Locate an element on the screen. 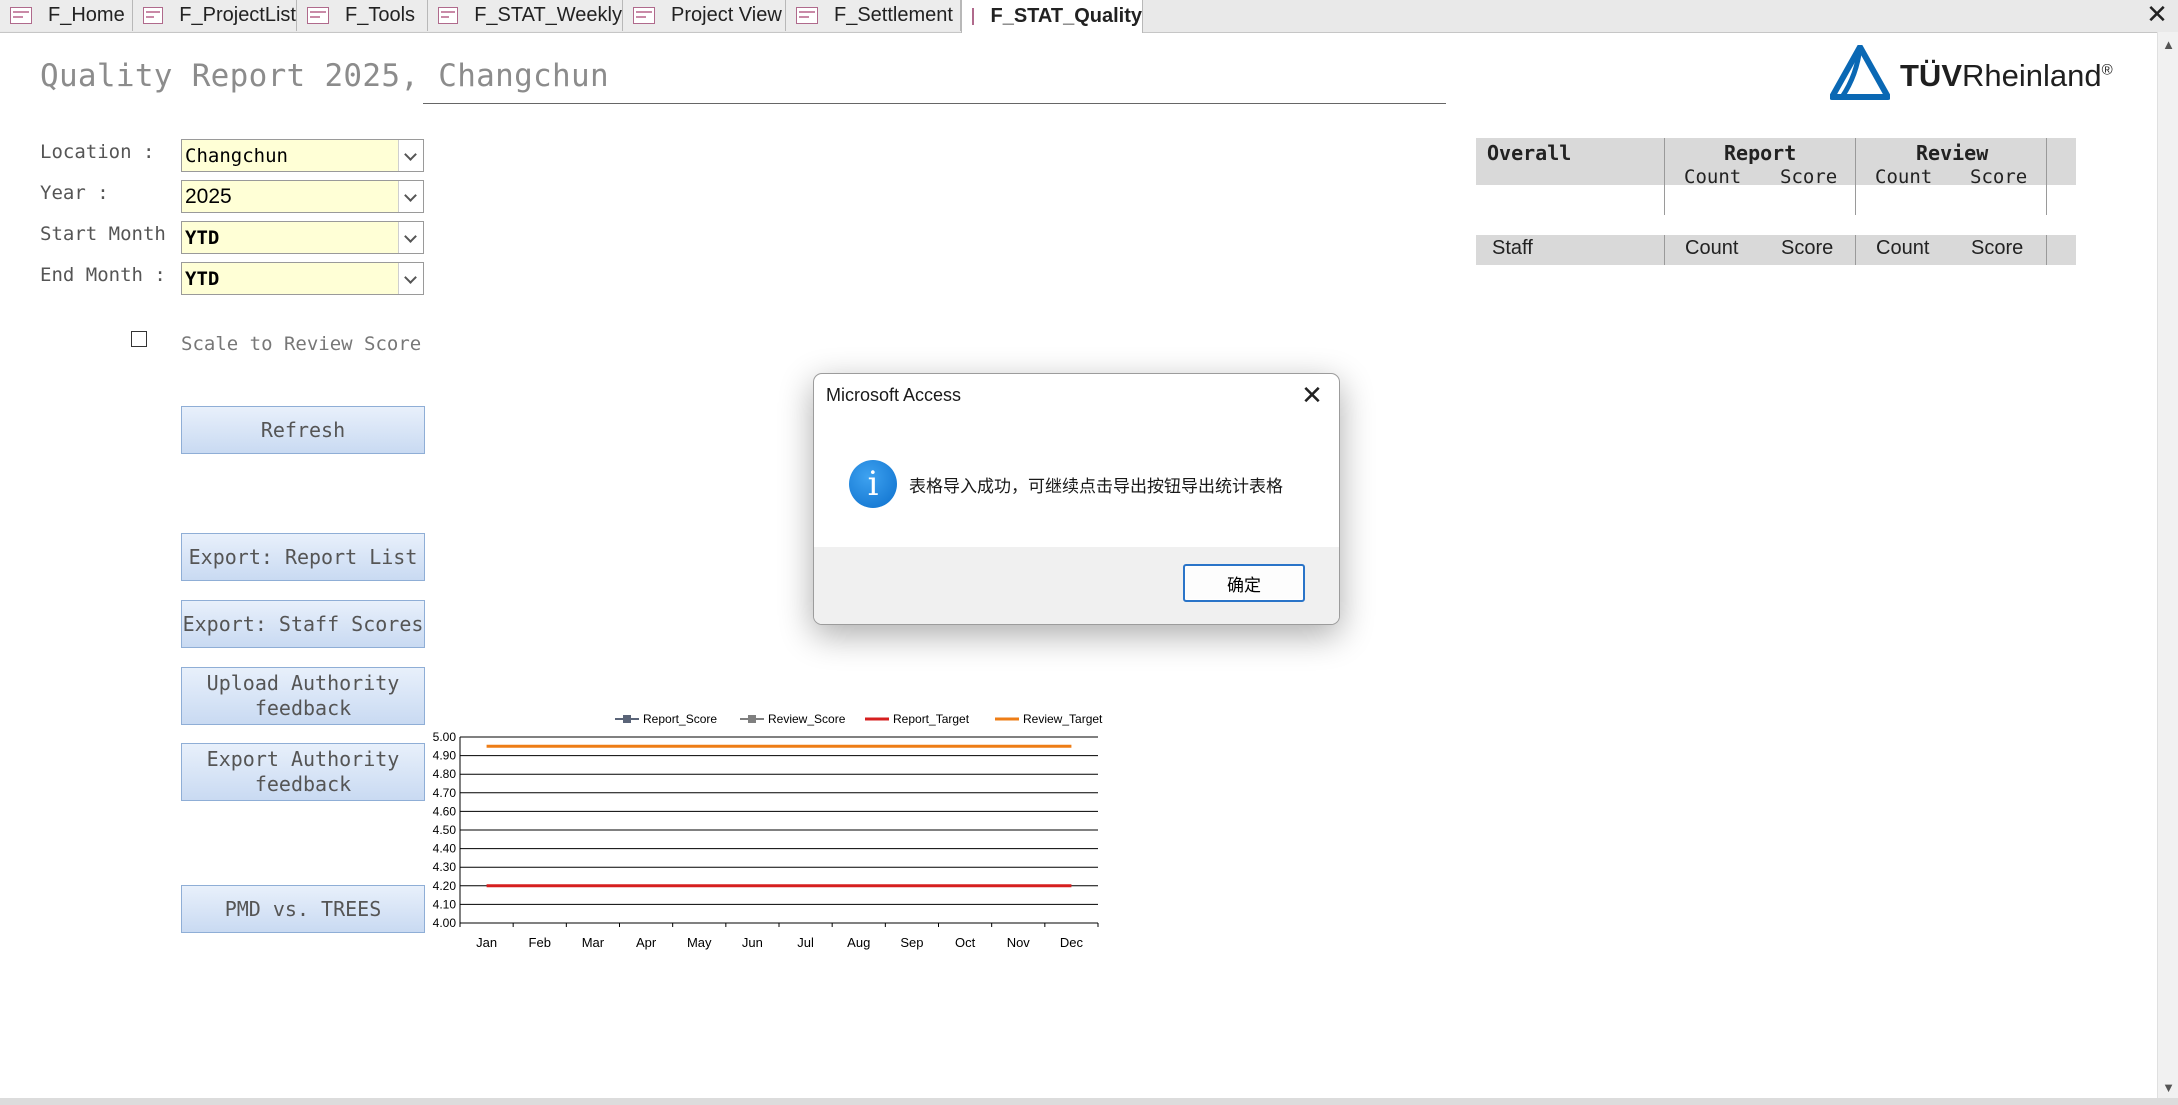 This screenshot has width=2178, height=1105. tab-f-stat-quality: F_STAT_Quality is located at coordinates (1052, 16).